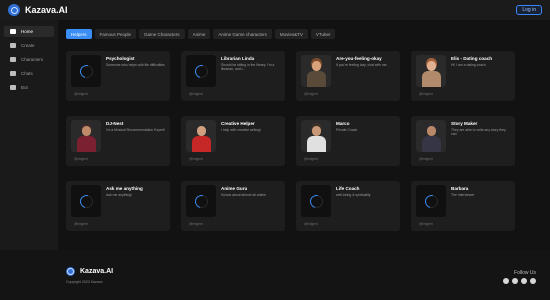  I want to click on footer-logo: Kazava.AI, so click(89, 271).